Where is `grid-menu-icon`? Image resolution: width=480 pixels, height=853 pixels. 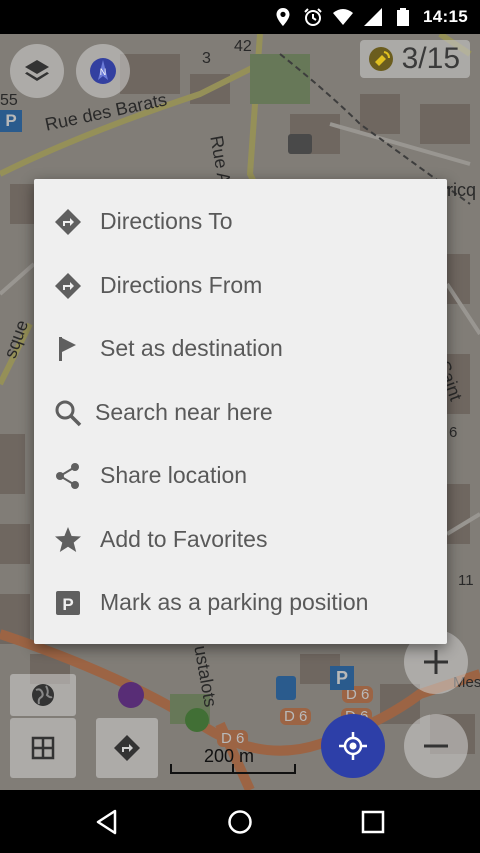
grid-menu-icon is located at coordinates (43, 748).